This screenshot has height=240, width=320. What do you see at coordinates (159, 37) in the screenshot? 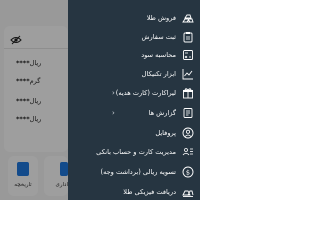
I see `menu-item-label: ثبت سفارش` at bounding box center [159, 37].